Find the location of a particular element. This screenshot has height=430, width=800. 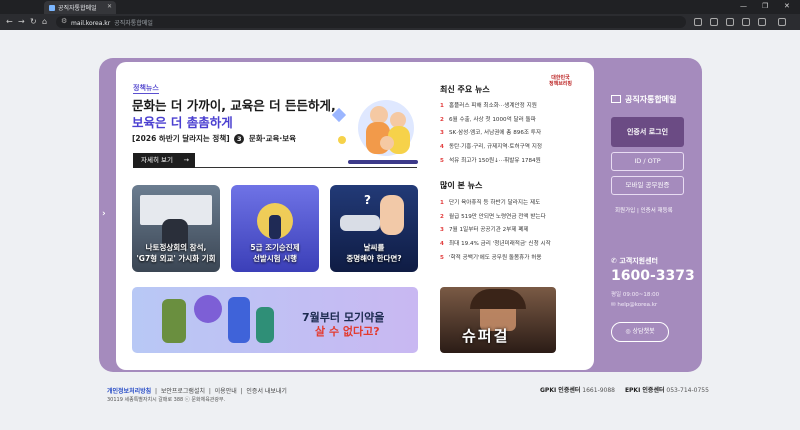

hero-title-line1: 문화는 더 가까이, 교육은 더 든든하게, is located at coordinates (234, 105).